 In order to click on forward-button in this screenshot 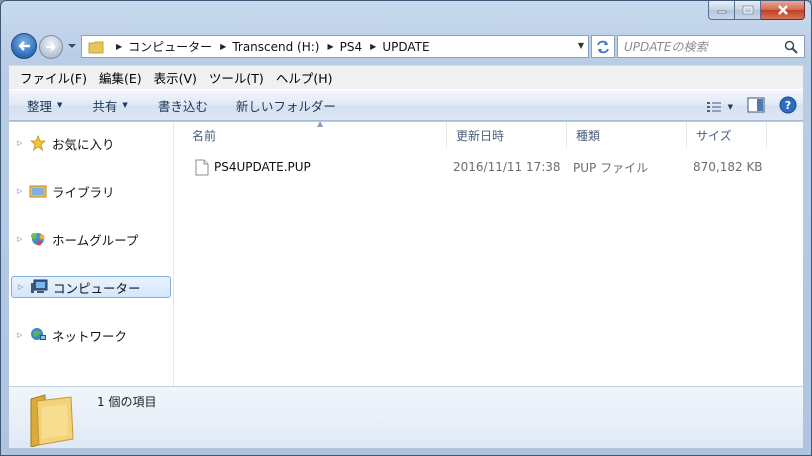, I will do `click(51, 47)`.